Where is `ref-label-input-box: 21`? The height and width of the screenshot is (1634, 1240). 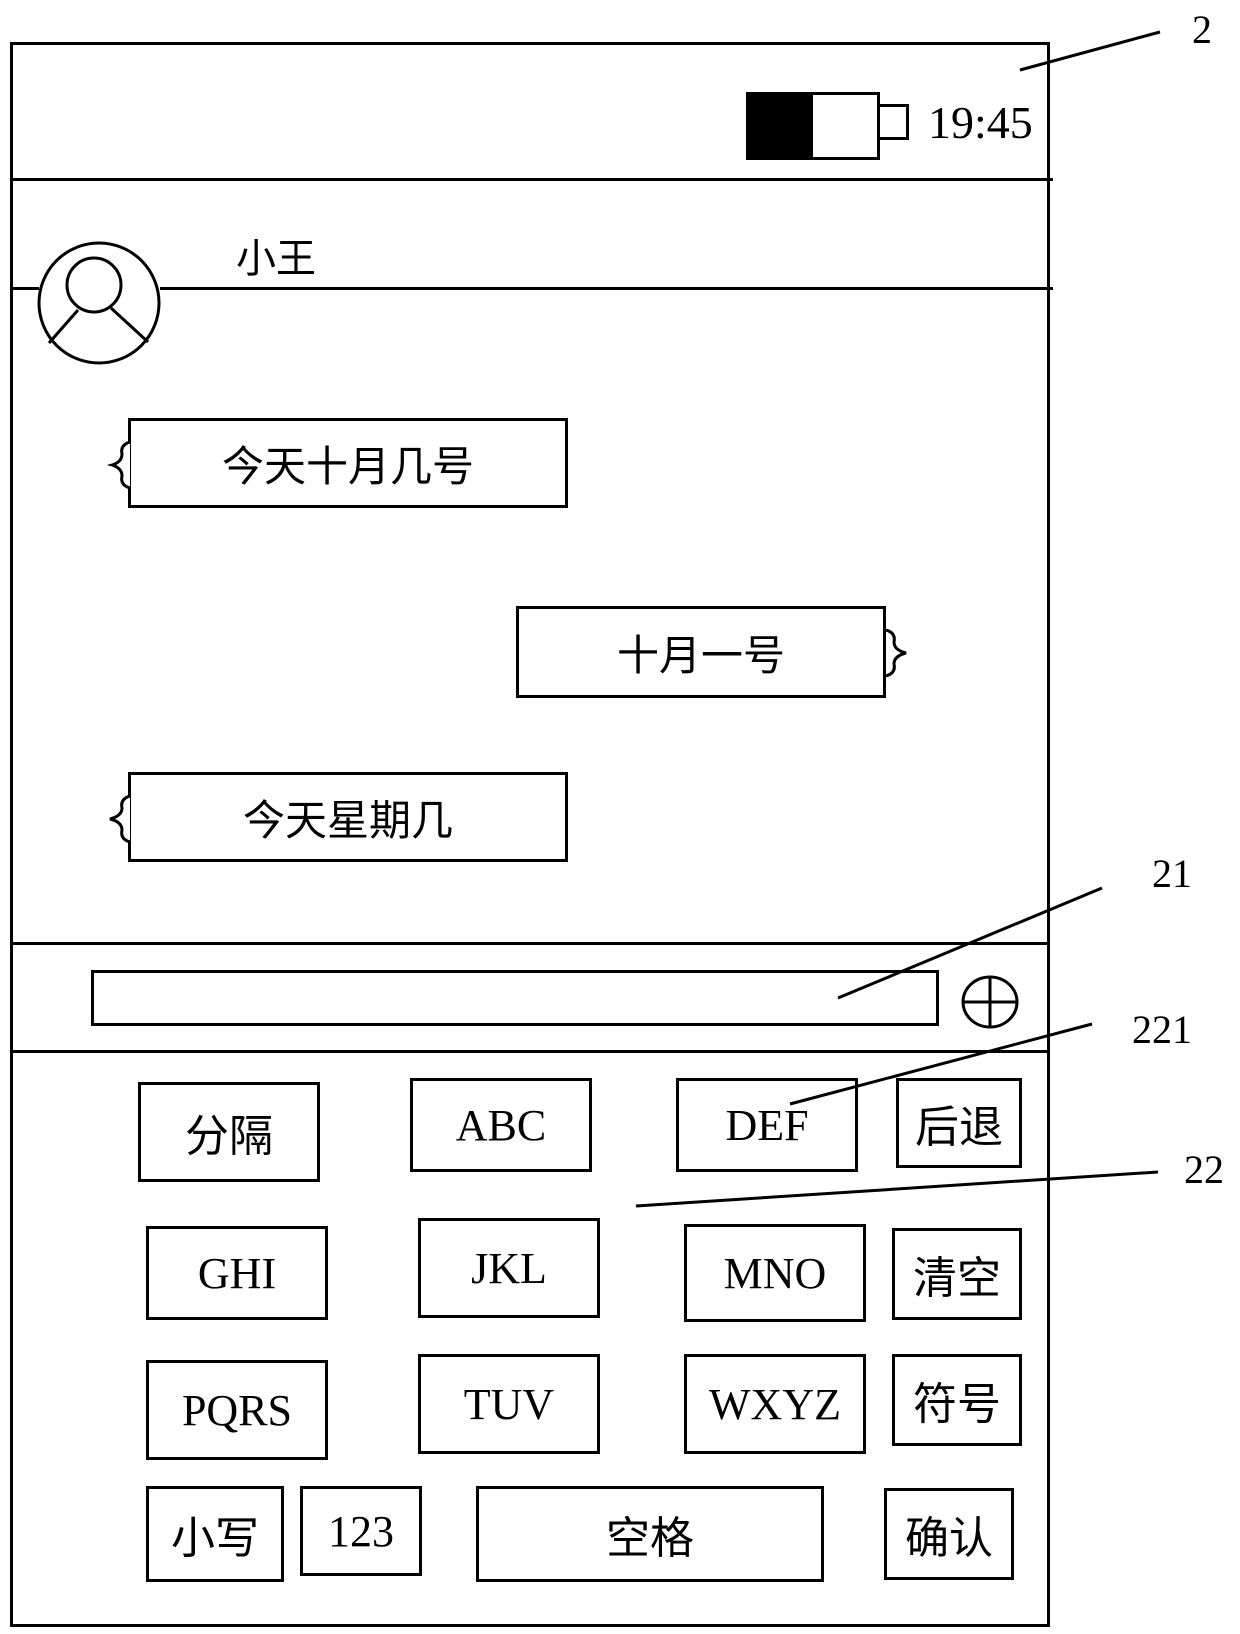
ref-label-input-box: 21 is located at coordinates (1172, 873).